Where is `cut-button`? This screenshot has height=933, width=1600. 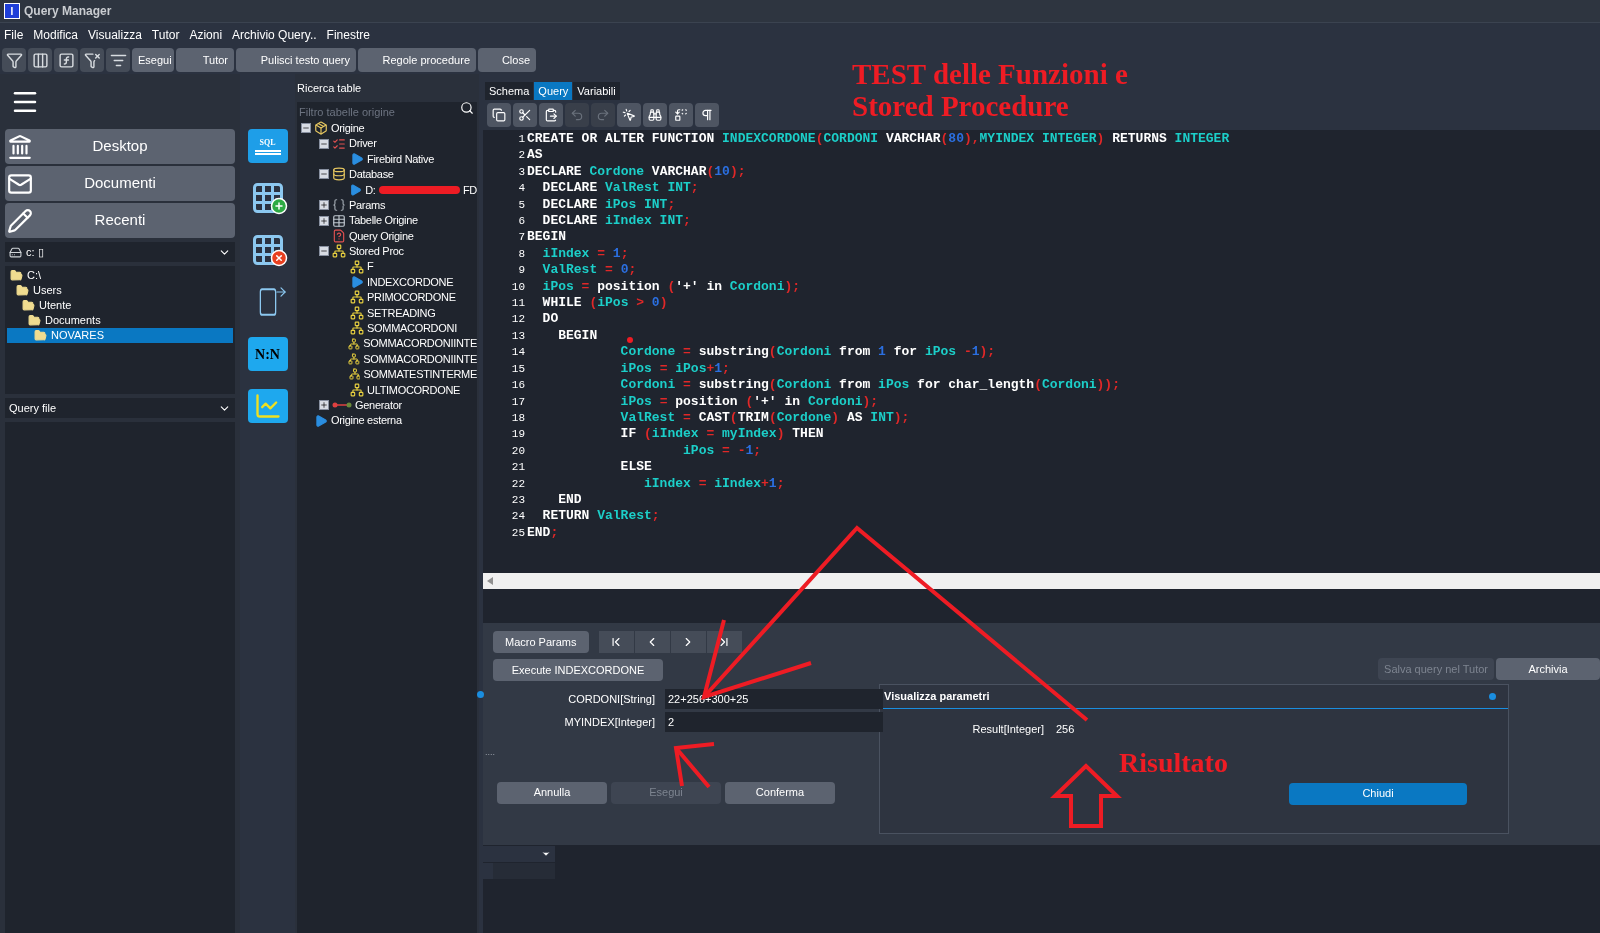
cut-button is located at coordinates (525, 115).